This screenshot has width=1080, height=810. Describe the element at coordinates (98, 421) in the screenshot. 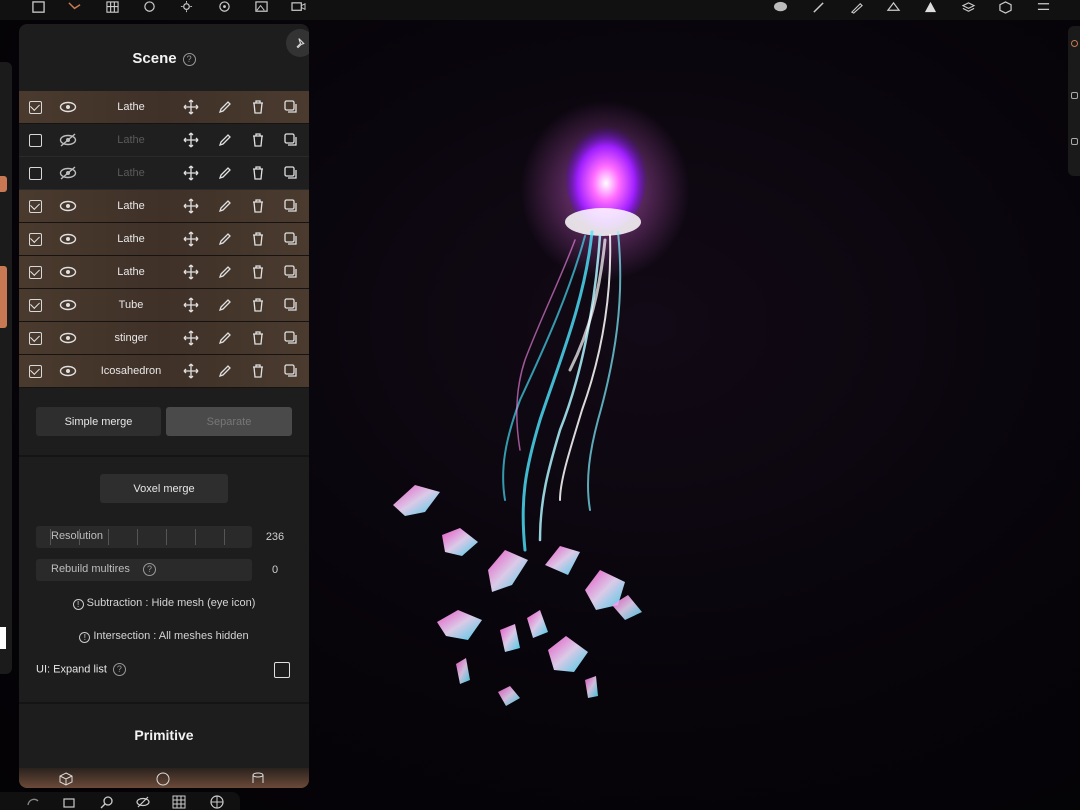

I see `simple-merge-button: Simple merge` at that location.